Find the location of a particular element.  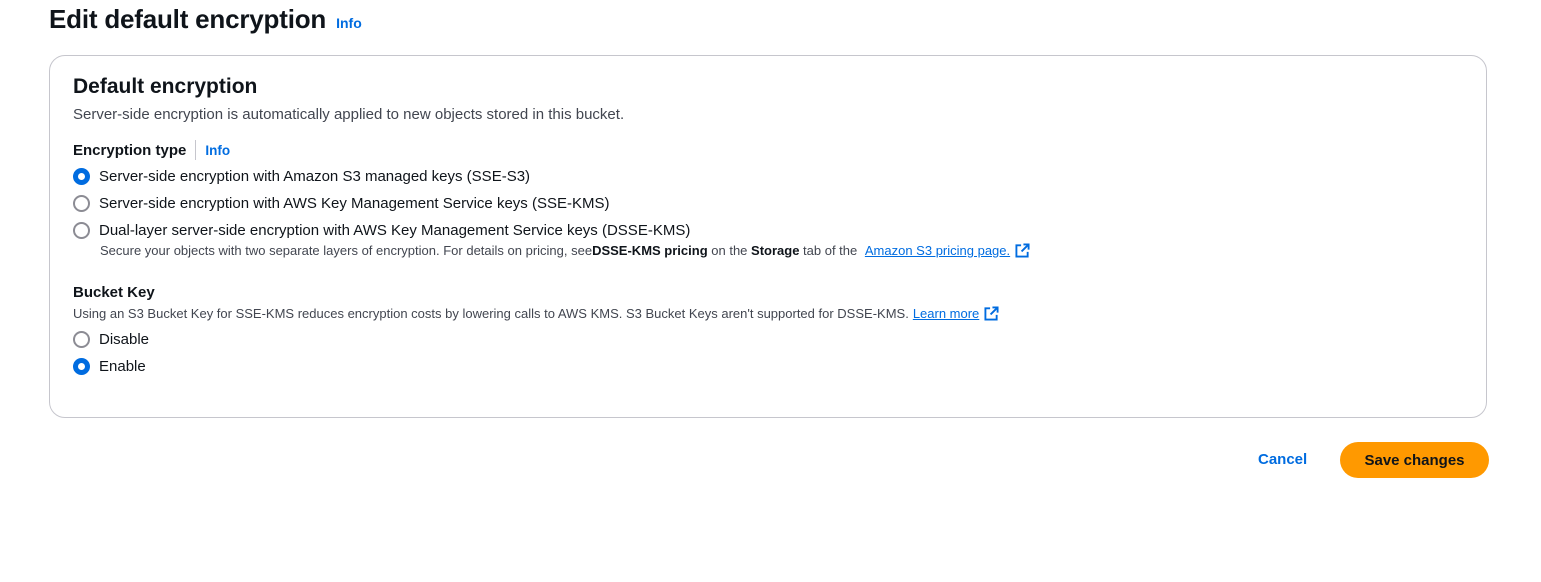

radio-button-sse-s3 is located at coordinates (81, 176).